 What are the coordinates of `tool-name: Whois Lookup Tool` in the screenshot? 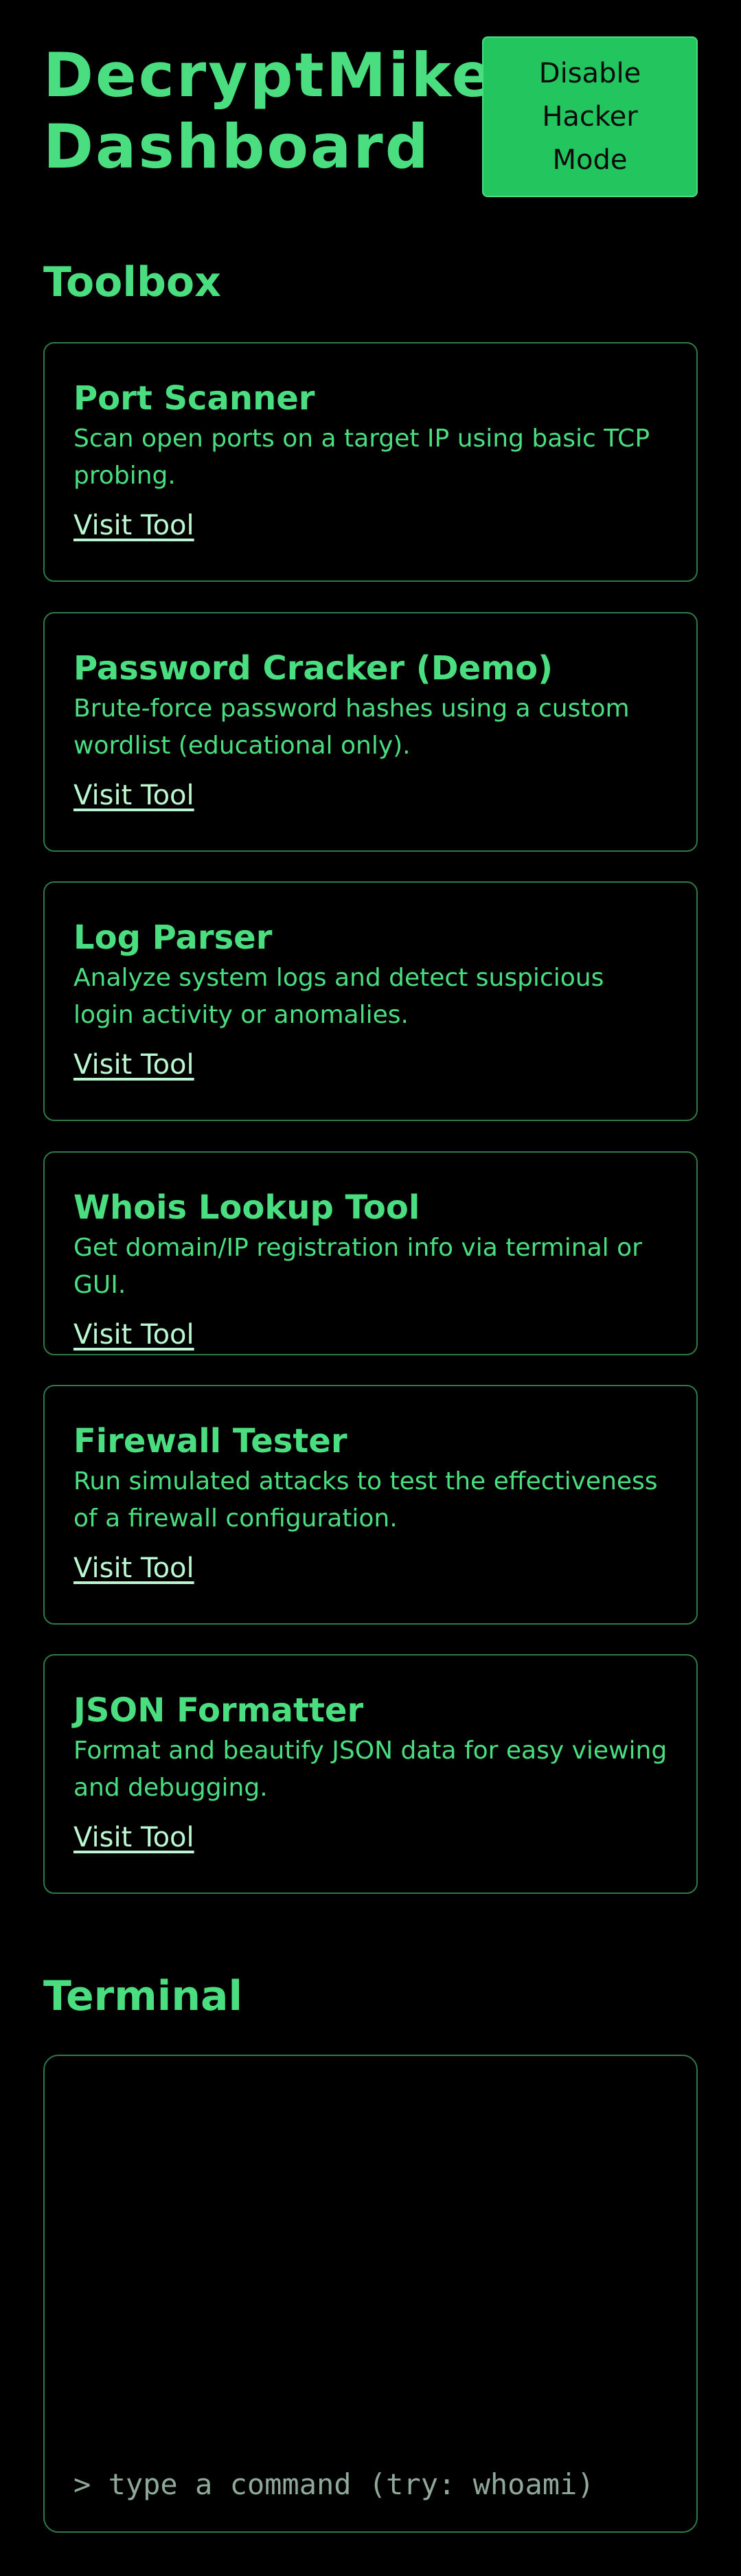 It's located at (247, 1207).